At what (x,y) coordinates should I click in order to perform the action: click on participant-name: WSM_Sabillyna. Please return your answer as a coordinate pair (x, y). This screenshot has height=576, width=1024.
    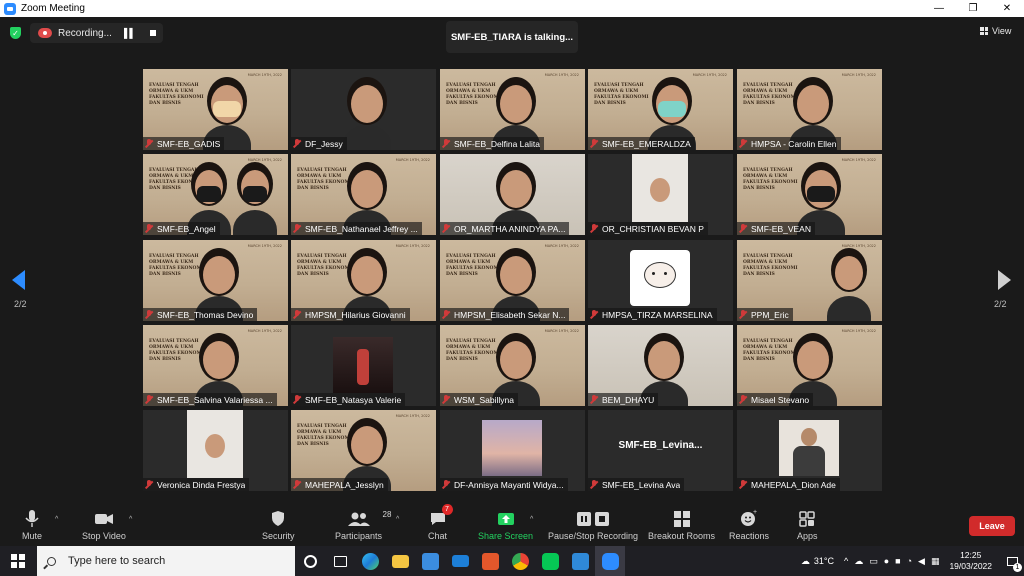
    Looking at the image, I should click on (484, 399).